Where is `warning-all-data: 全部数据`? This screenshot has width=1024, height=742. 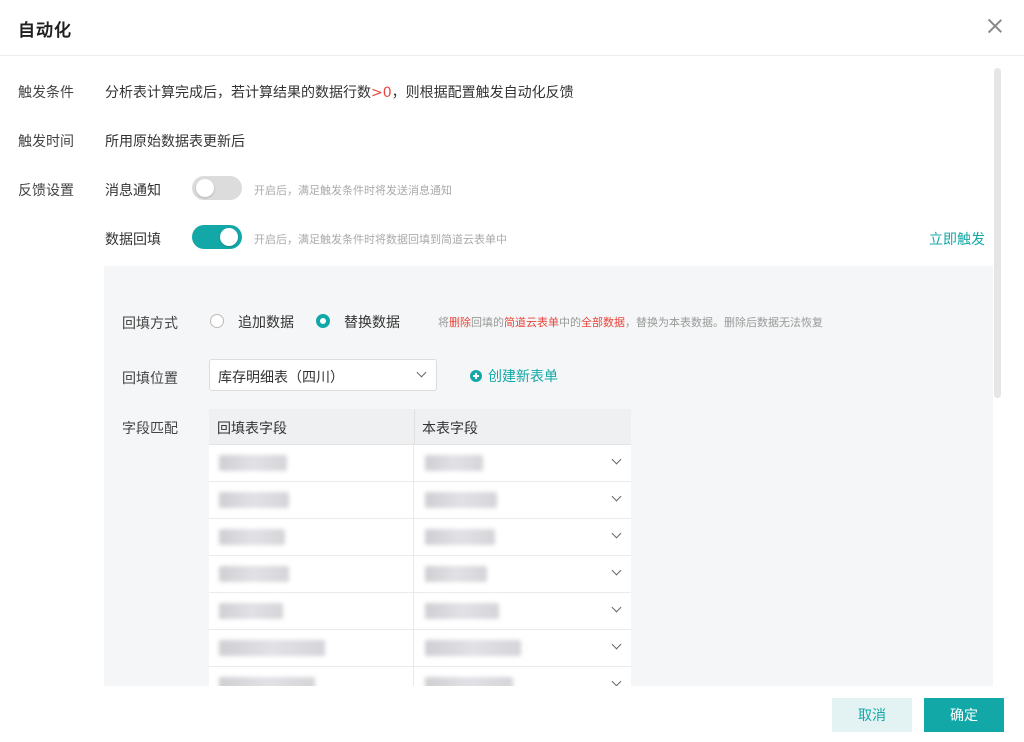 warning-all-data: 全部数据 is located at coordinates (603, 322).